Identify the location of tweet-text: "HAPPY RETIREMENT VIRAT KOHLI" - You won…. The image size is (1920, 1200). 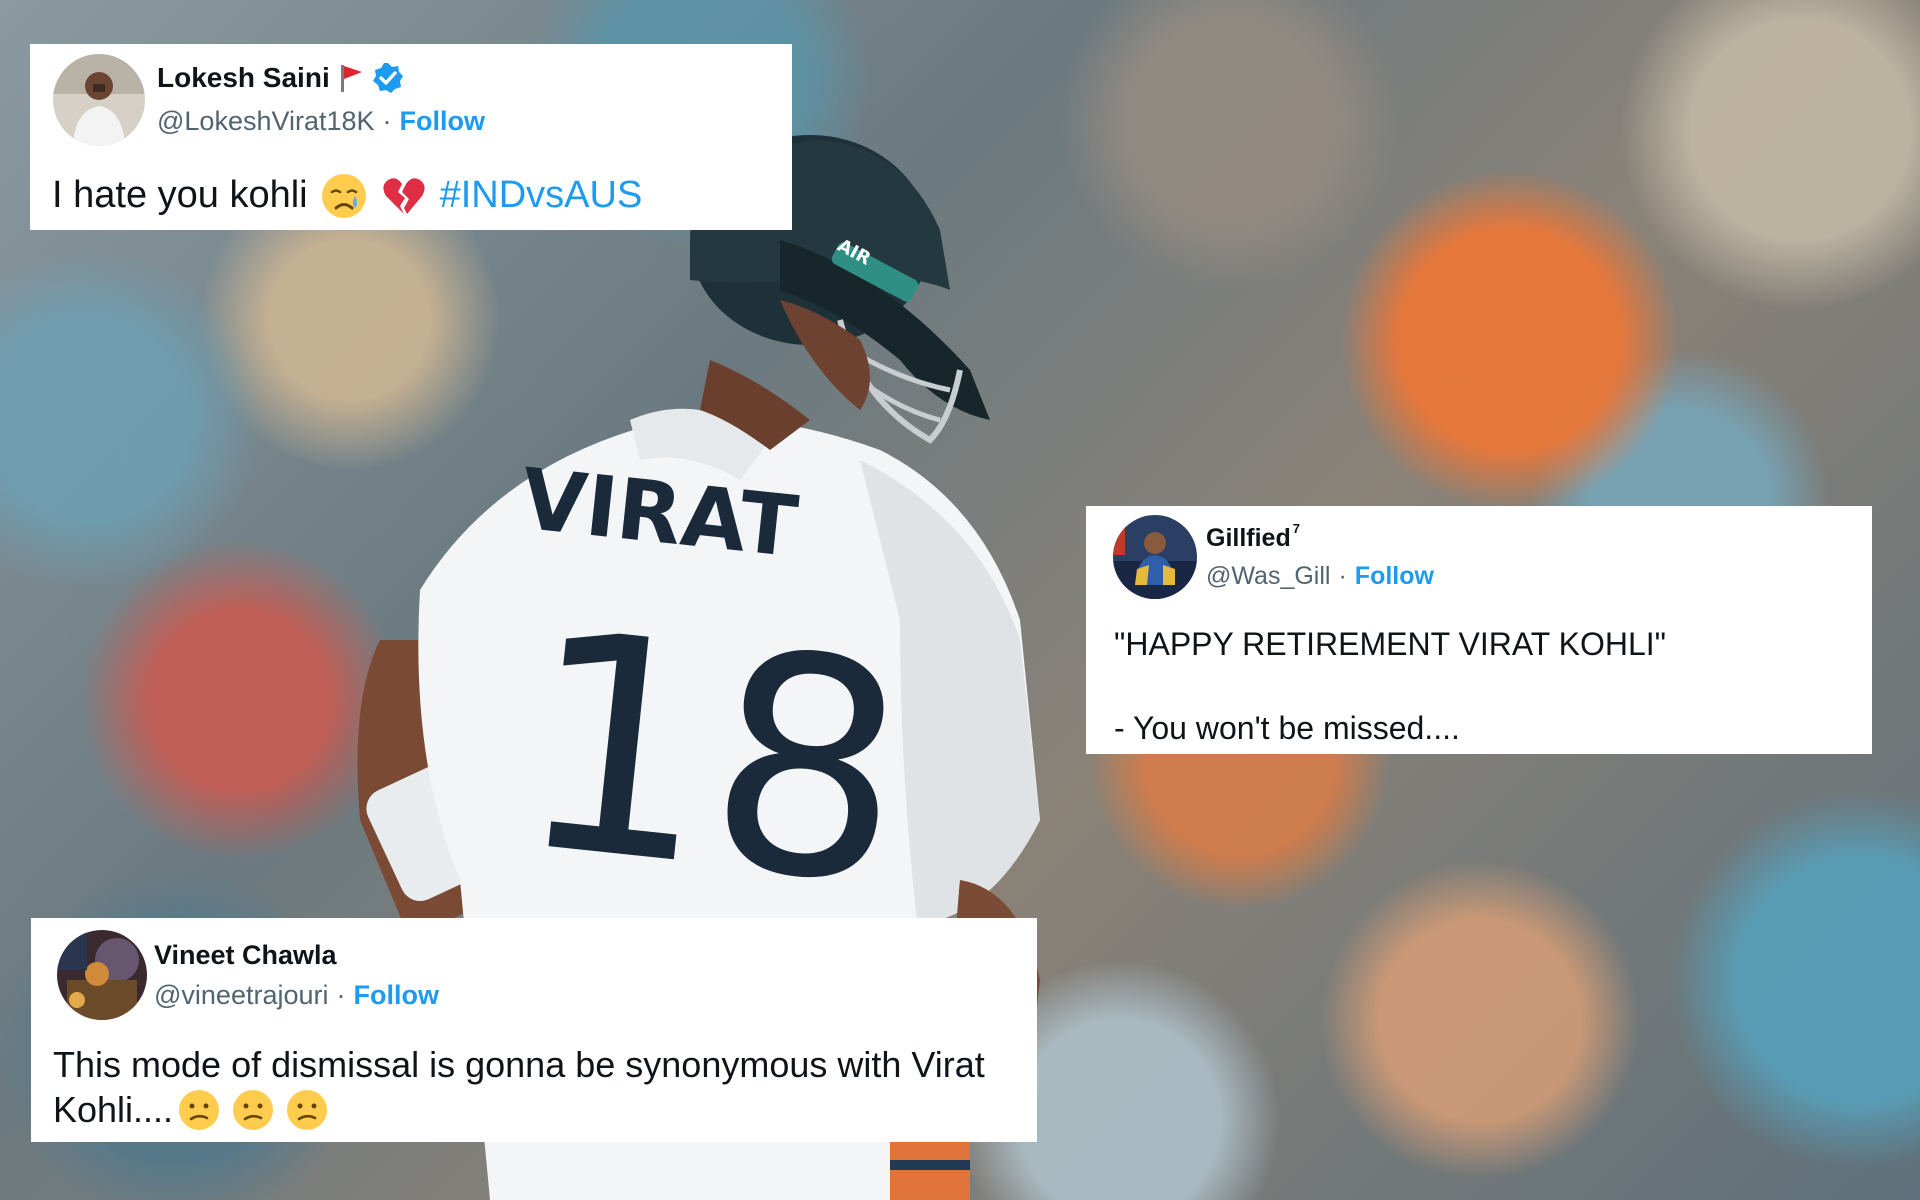
(1390, 686).